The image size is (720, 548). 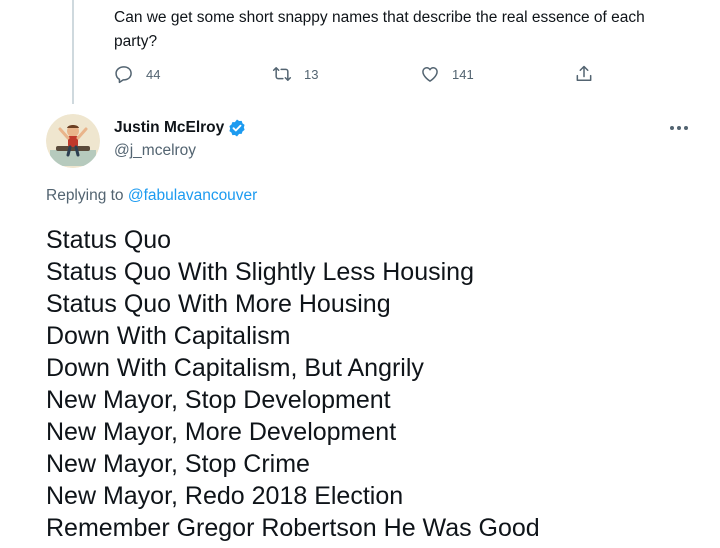 What do you see at coordinates (218, 400) in the screenshot?
I see `tweet-text-line: New Mayor, Stop Development` at bounding box center [218, 400].